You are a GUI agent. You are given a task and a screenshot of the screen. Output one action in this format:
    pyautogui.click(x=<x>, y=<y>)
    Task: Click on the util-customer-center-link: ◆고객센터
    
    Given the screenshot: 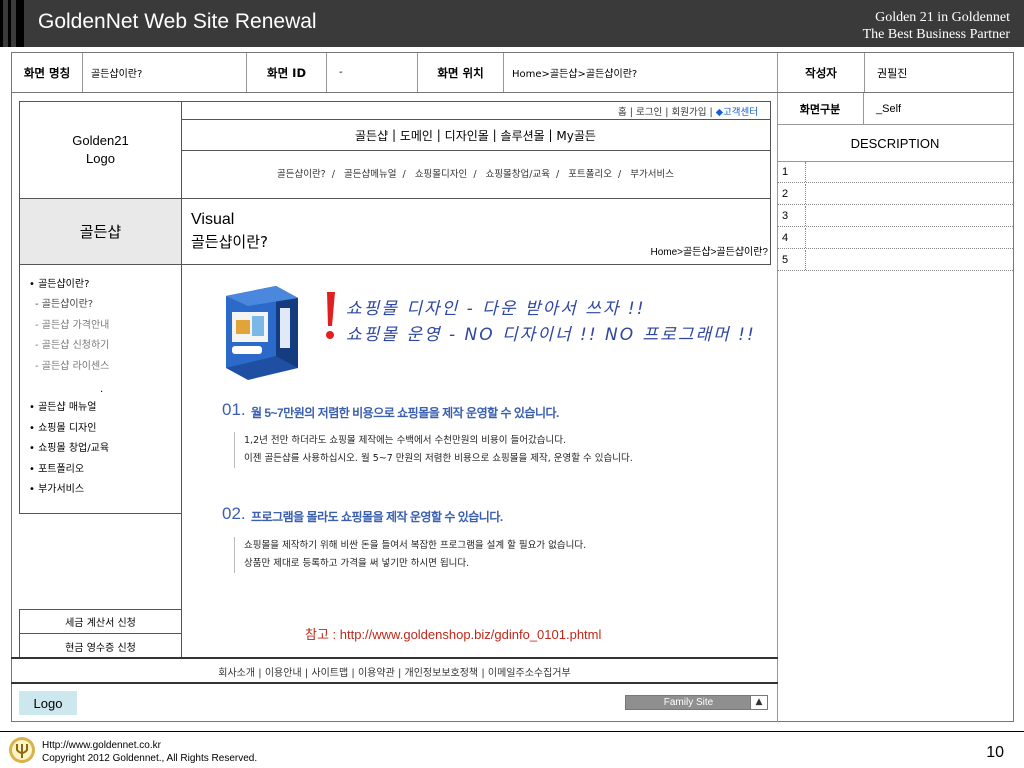 What is the action you would take?
    pyautogui.click(x=737, y=112)
    